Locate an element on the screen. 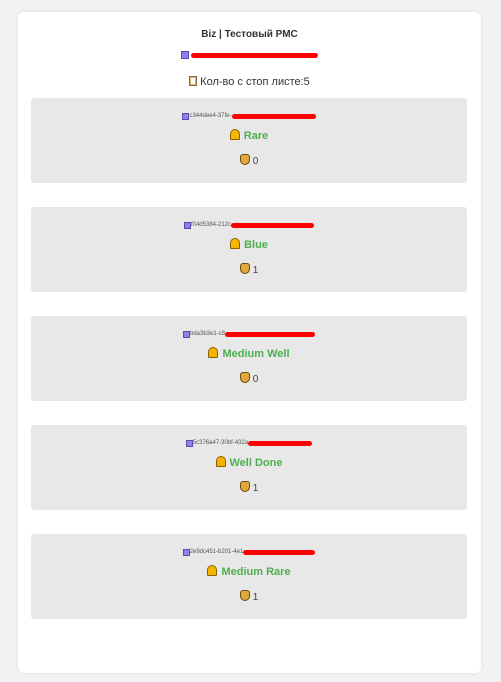 This screenshot has height=682, width=501. list-item: 2e9dc451-b201-4e1 Medium Rare 1 is located at coordinates (249, 576).